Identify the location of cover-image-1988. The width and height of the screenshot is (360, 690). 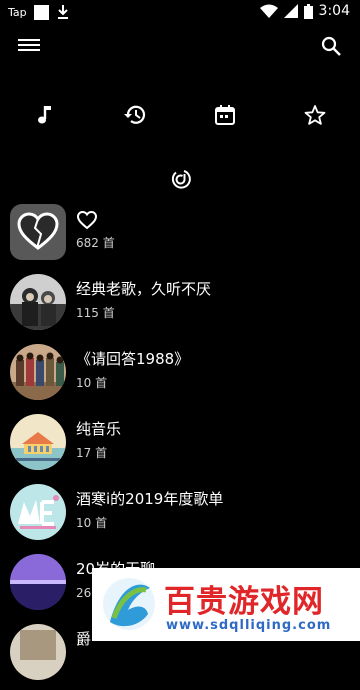
(38, 372).